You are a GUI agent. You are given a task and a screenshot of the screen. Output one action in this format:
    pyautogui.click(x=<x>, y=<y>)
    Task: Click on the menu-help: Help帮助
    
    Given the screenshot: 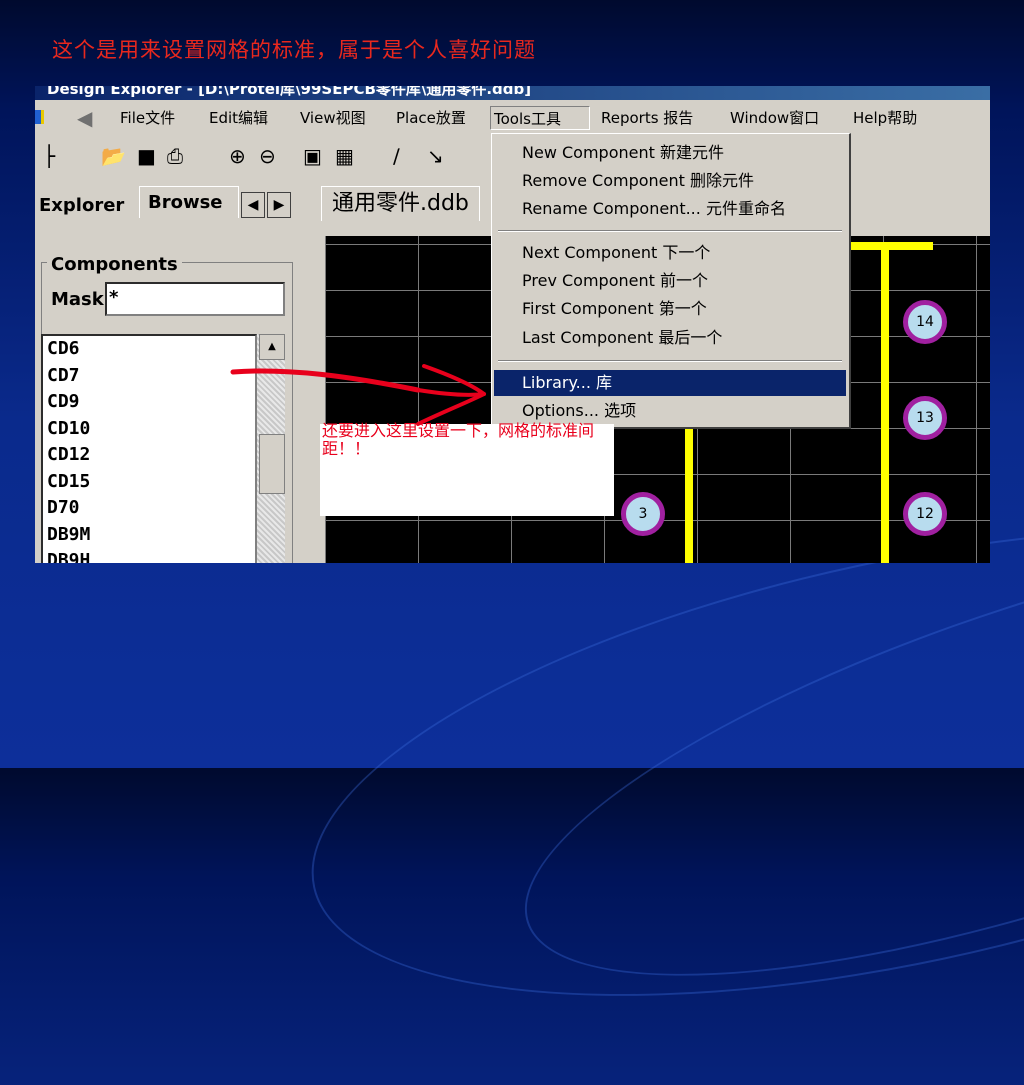 What is the action you would take?
    pyautogui.click(x=885, y=118)
    